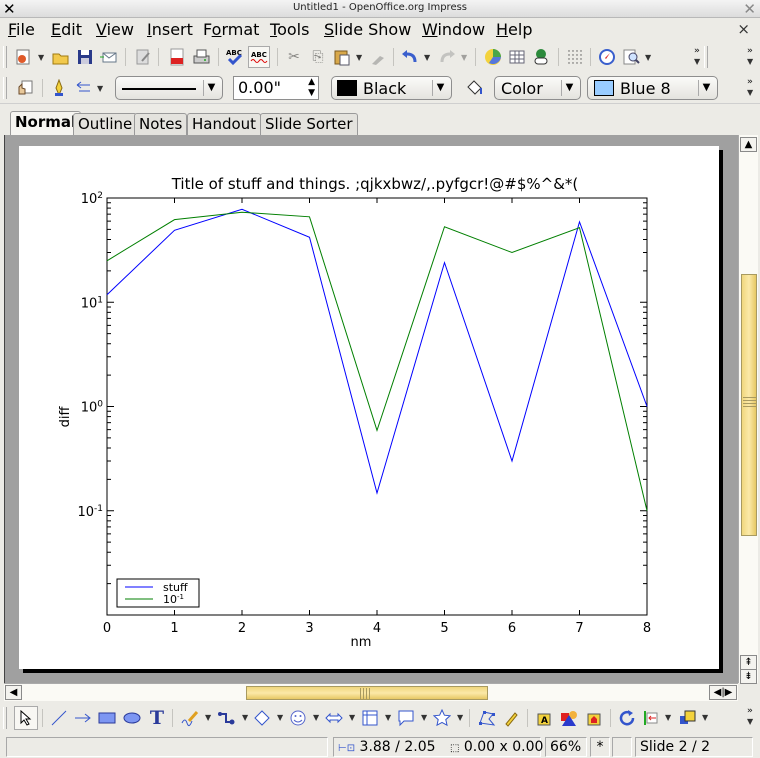 This screenshot has width=760, height=758. Describe the element at coordinates (105, 124) in the screenshot. I see `tab-outline: Outline` at that location.